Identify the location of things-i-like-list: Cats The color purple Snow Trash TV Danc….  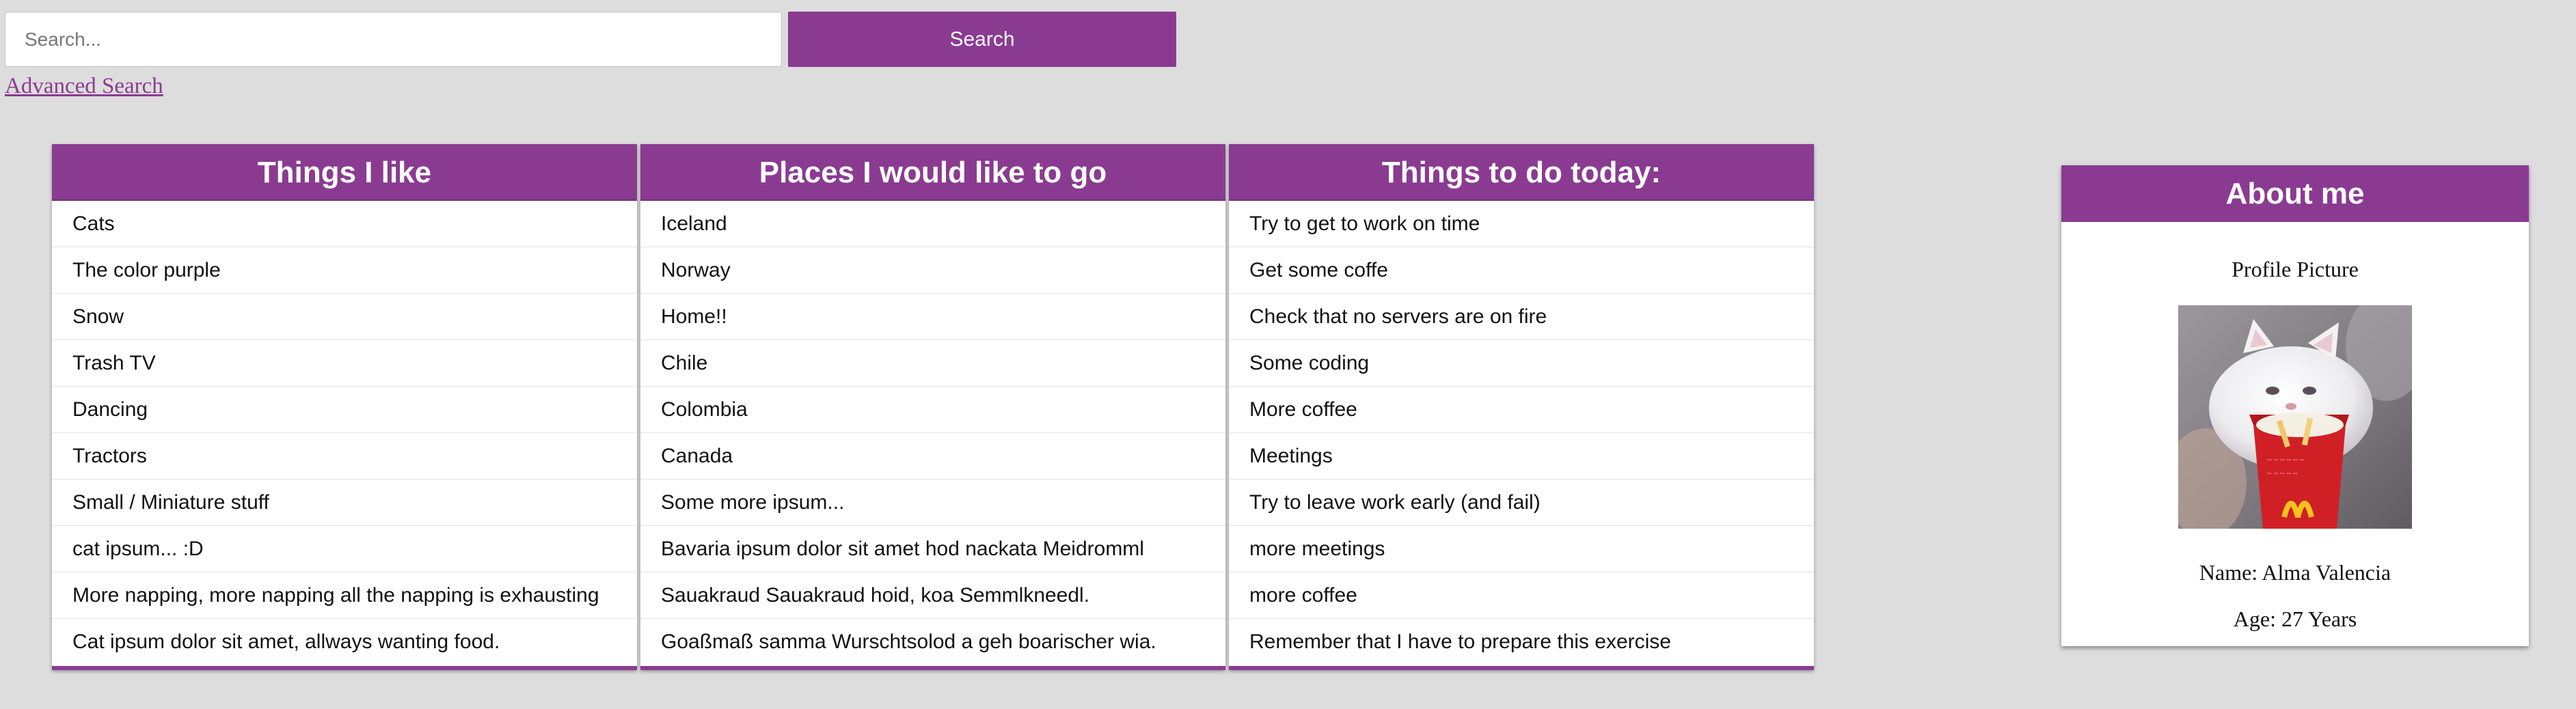
(345, 433).